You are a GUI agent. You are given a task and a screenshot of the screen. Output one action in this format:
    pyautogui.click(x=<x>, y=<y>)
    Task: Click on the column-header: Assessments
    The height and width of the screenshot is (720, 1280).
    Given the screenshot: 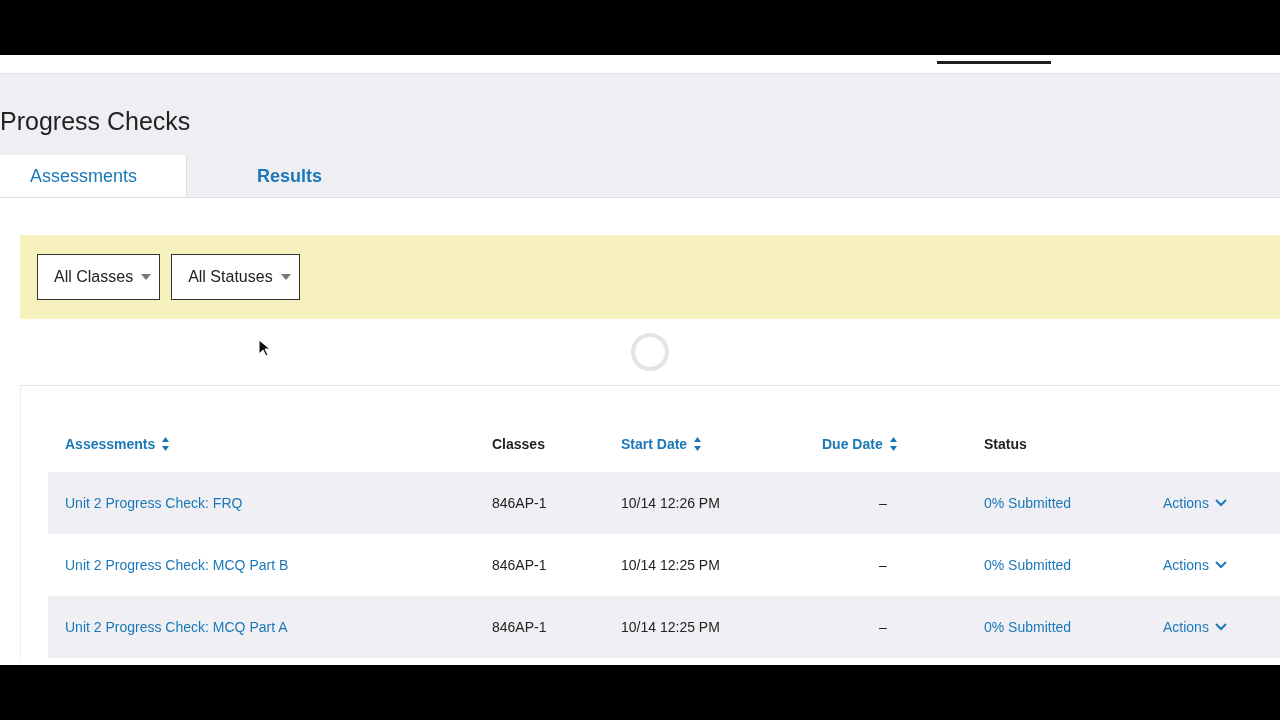 What is the action you would take?
    pyautogui.click(x=117, y=444)
    